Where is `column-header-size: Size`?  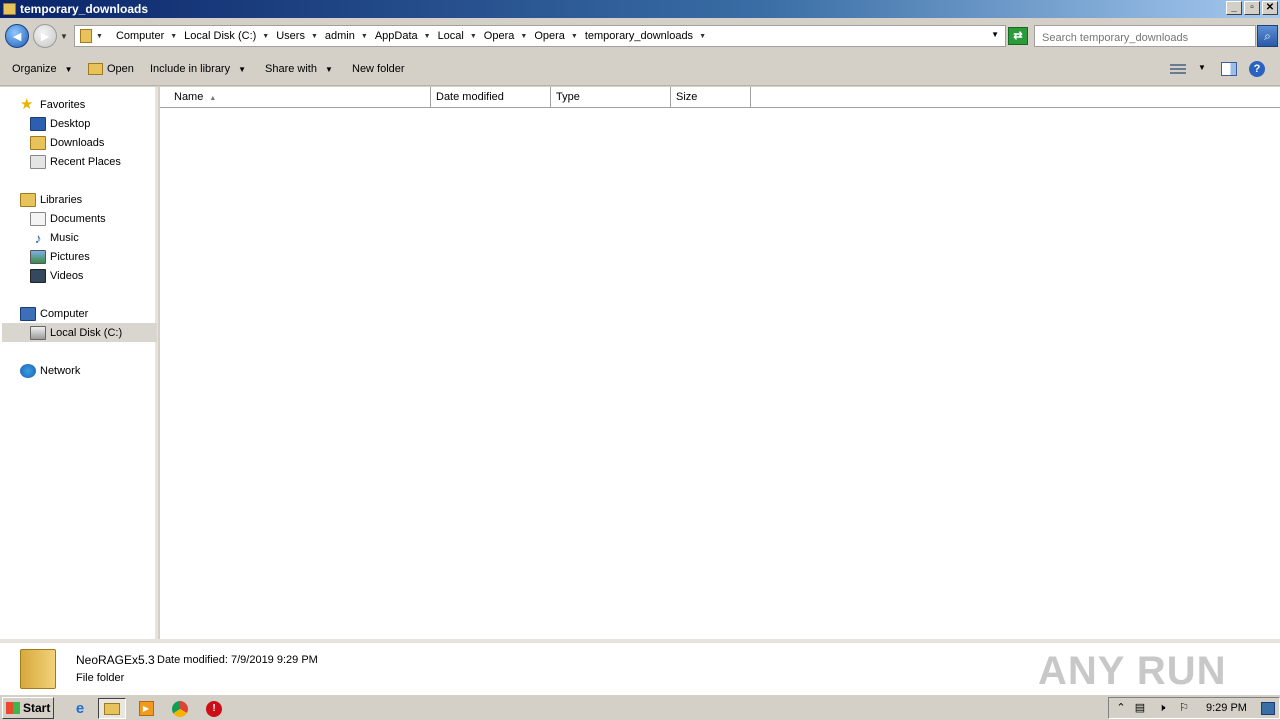
column-header-size: Size is located at coordinates (711, 97).